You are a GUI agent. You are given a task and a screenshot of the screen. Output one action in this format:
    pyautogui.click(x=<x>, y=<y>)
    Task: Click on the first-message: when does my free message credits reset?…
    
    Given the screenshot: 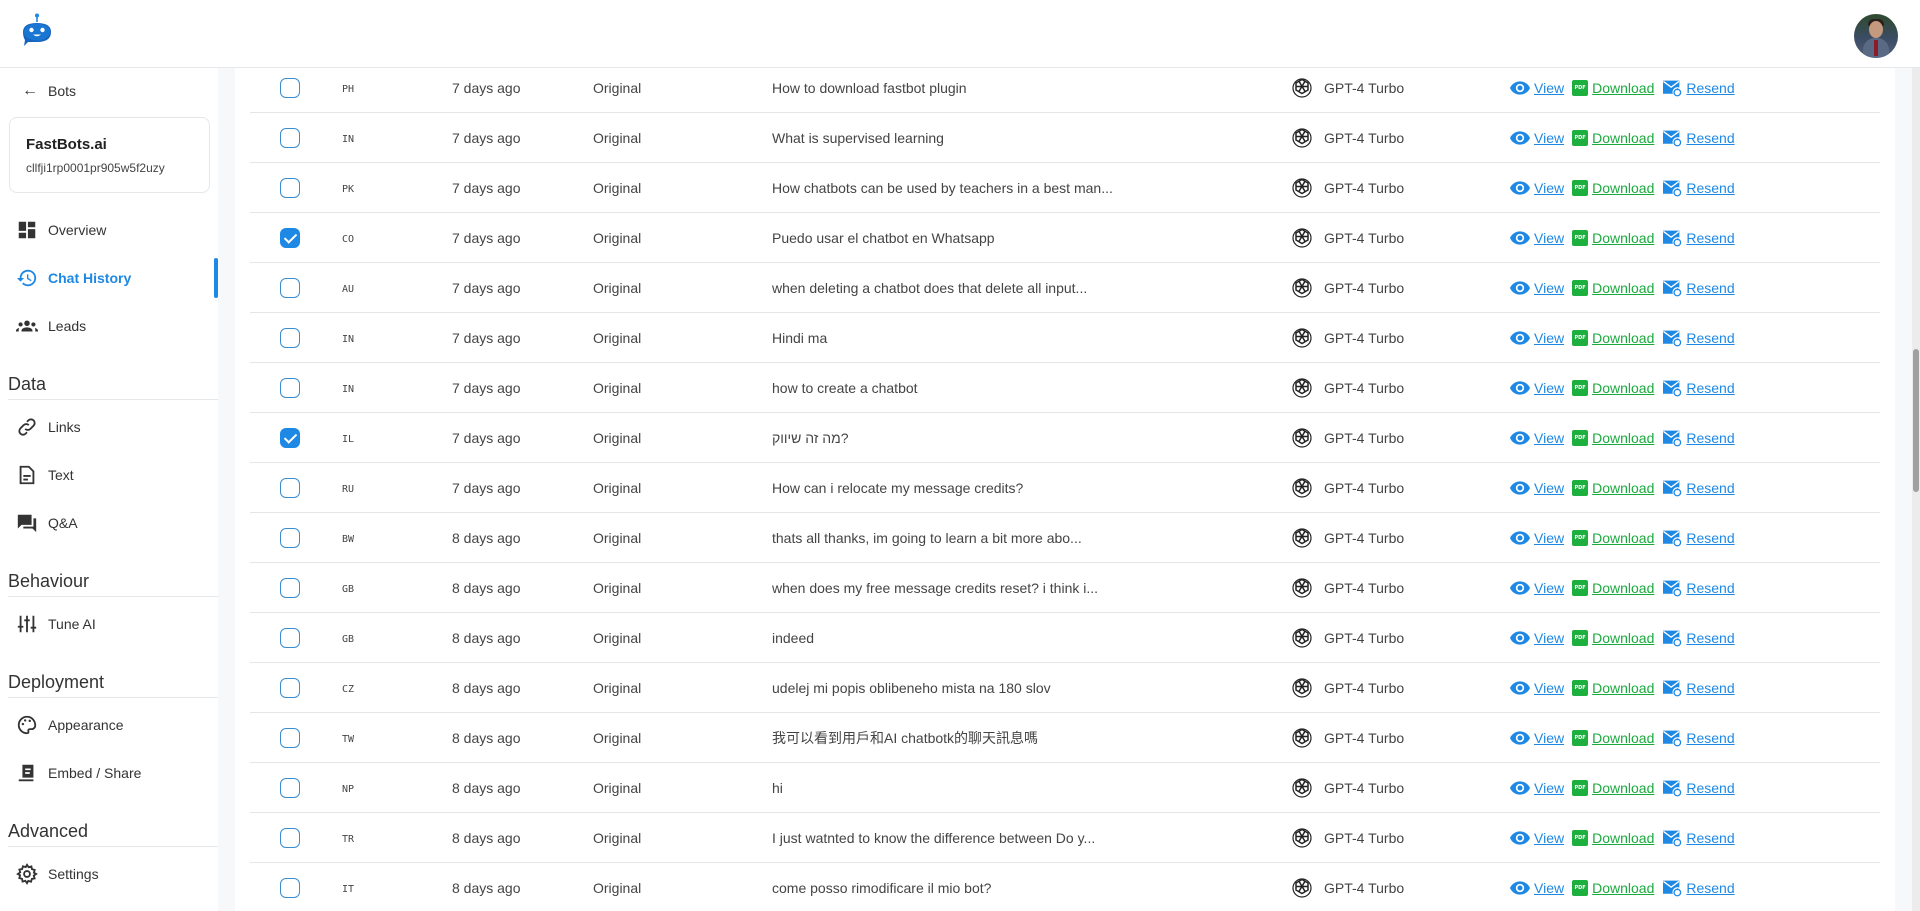 What is the action you would take?
    pyautogui.click(x=935, y=588)
    